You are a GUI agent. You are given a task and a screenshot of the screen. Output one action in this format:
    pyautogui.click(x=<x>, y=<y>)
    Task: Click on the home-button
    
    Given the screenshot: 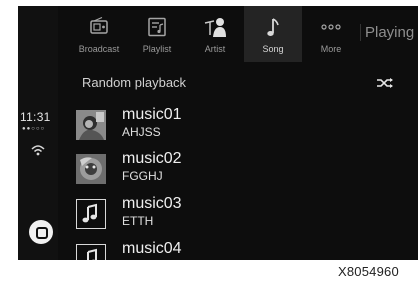 What is the action you would take?
    pyautogui.click(x=41, y=232)
    